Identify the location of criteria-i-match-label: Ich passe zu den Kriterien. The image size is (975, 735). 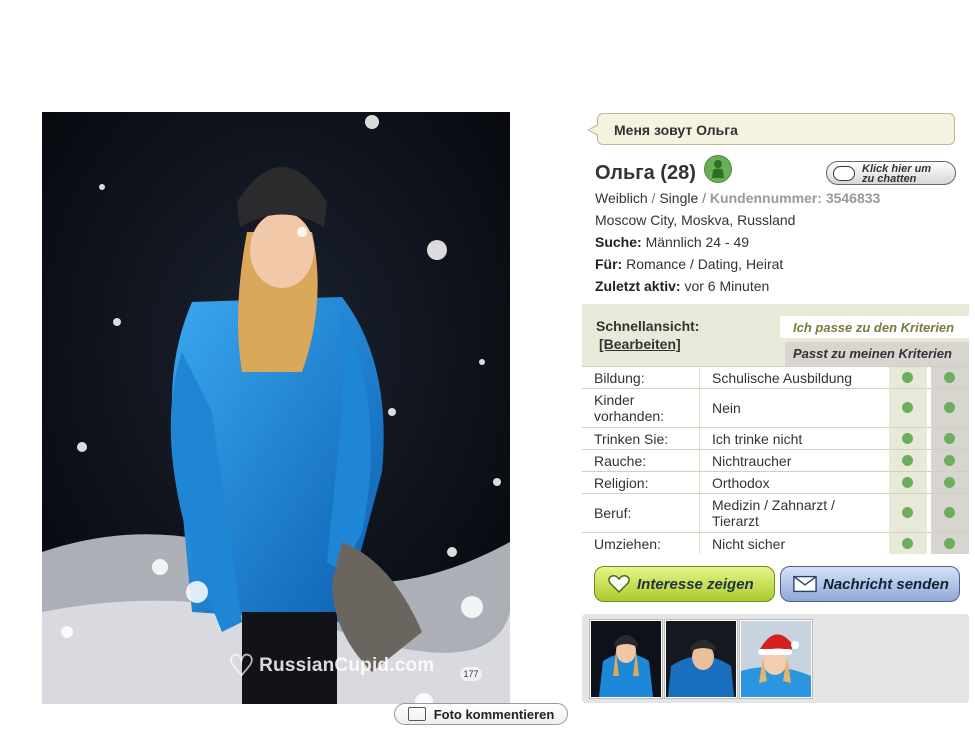
(874, 327).